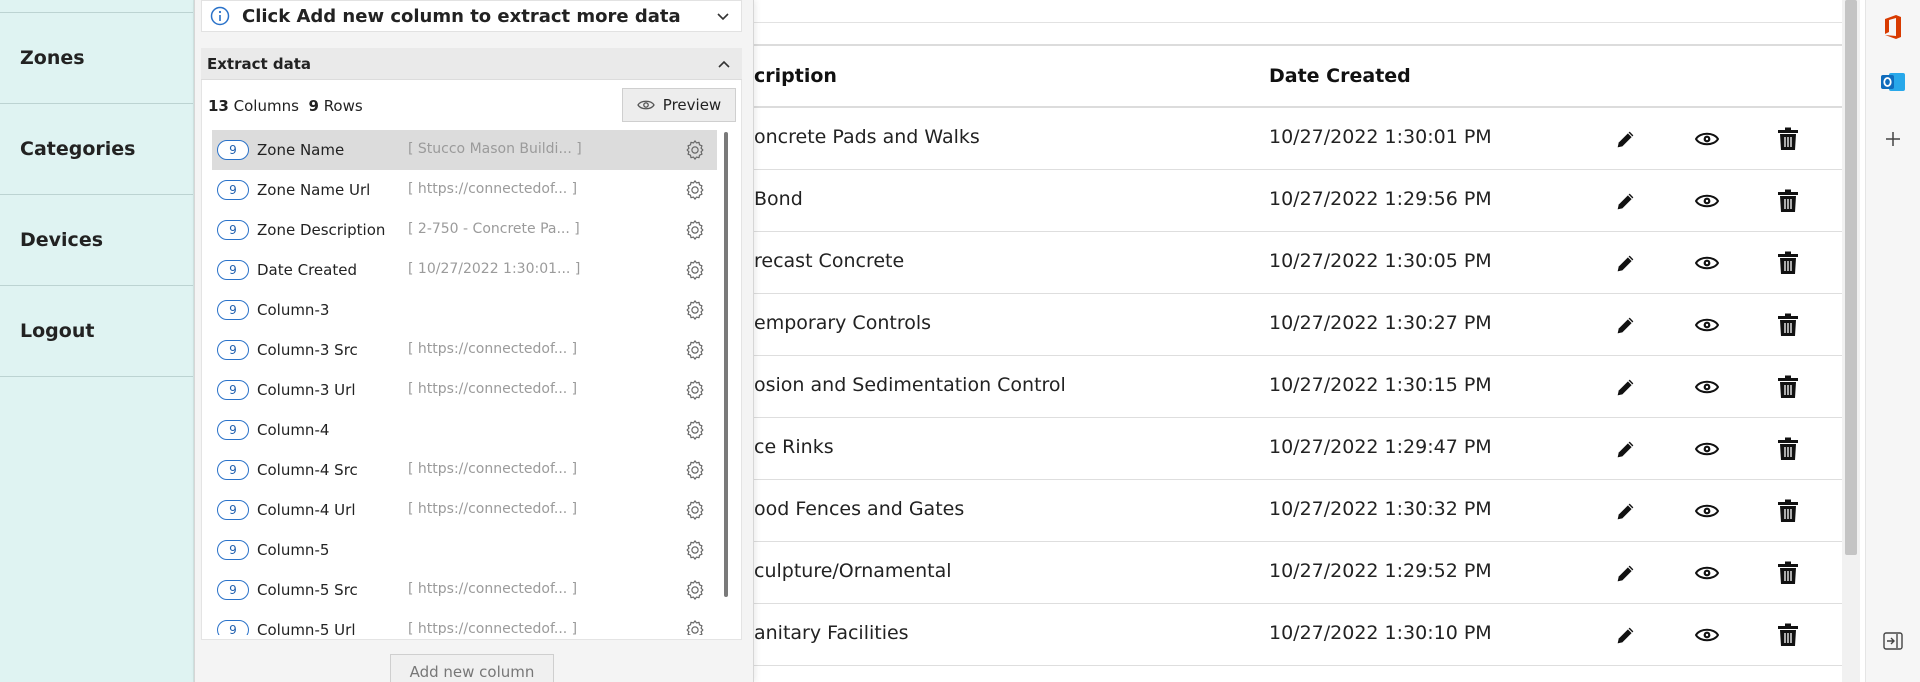  Describe the element at coordinates (464, 150) in the screenshot. I see `column-item: 9 Zone Name [ Stucco Mason Buildi... ]` at that location.